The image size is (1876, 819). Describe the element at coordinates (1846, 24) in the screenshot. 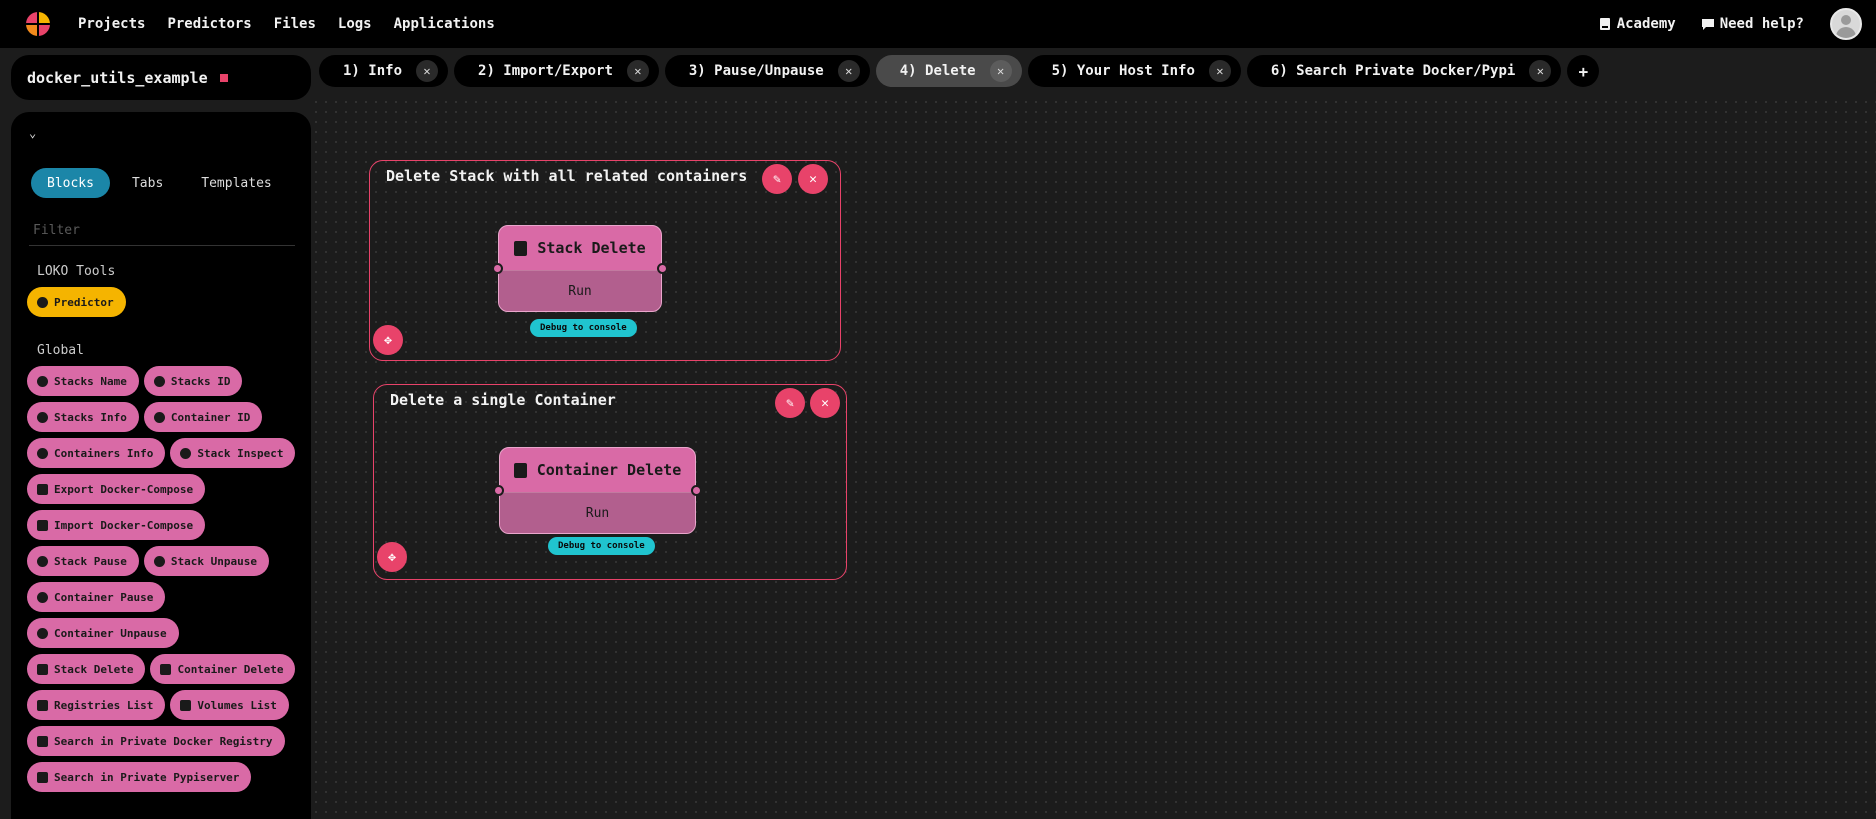

I see `user-avatar` at that location.